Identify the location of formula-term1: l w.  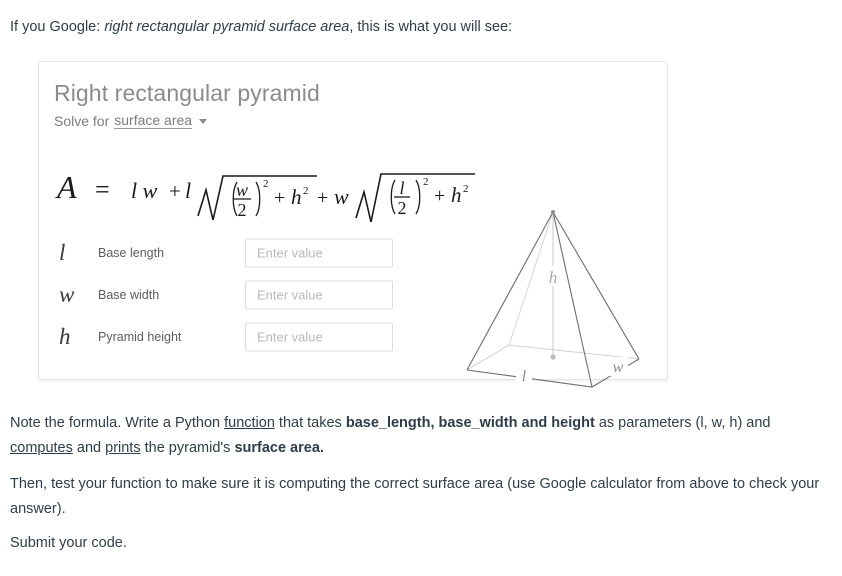
(144, 190).